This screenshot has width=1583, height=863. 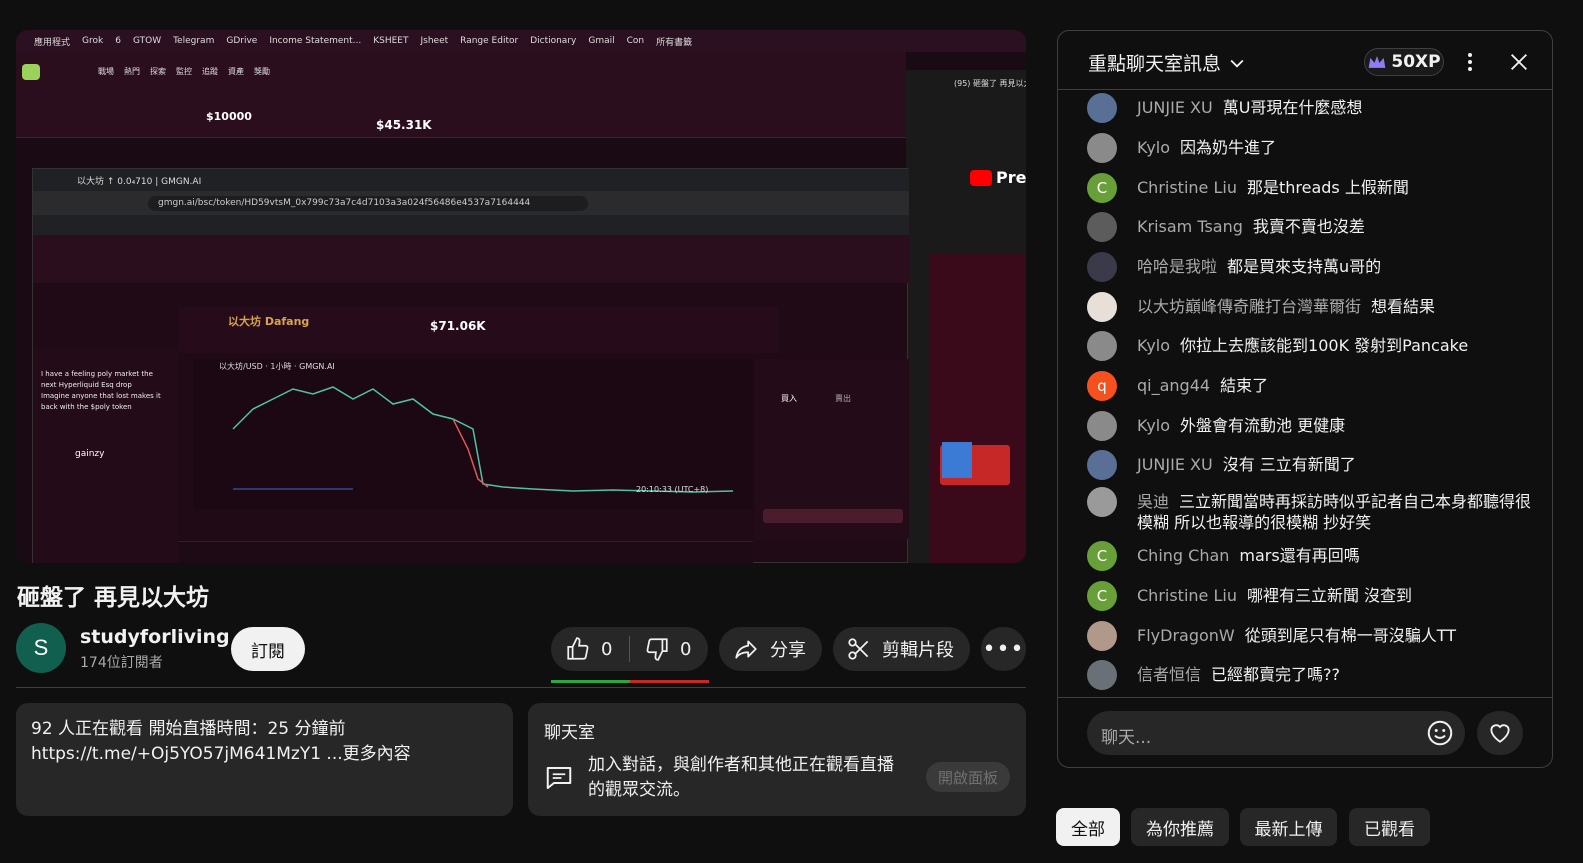 What do you see at coordinates (1237, 63) in the screenshot?
I see `chevron-down-icon` at bounding box center [1237, 63].